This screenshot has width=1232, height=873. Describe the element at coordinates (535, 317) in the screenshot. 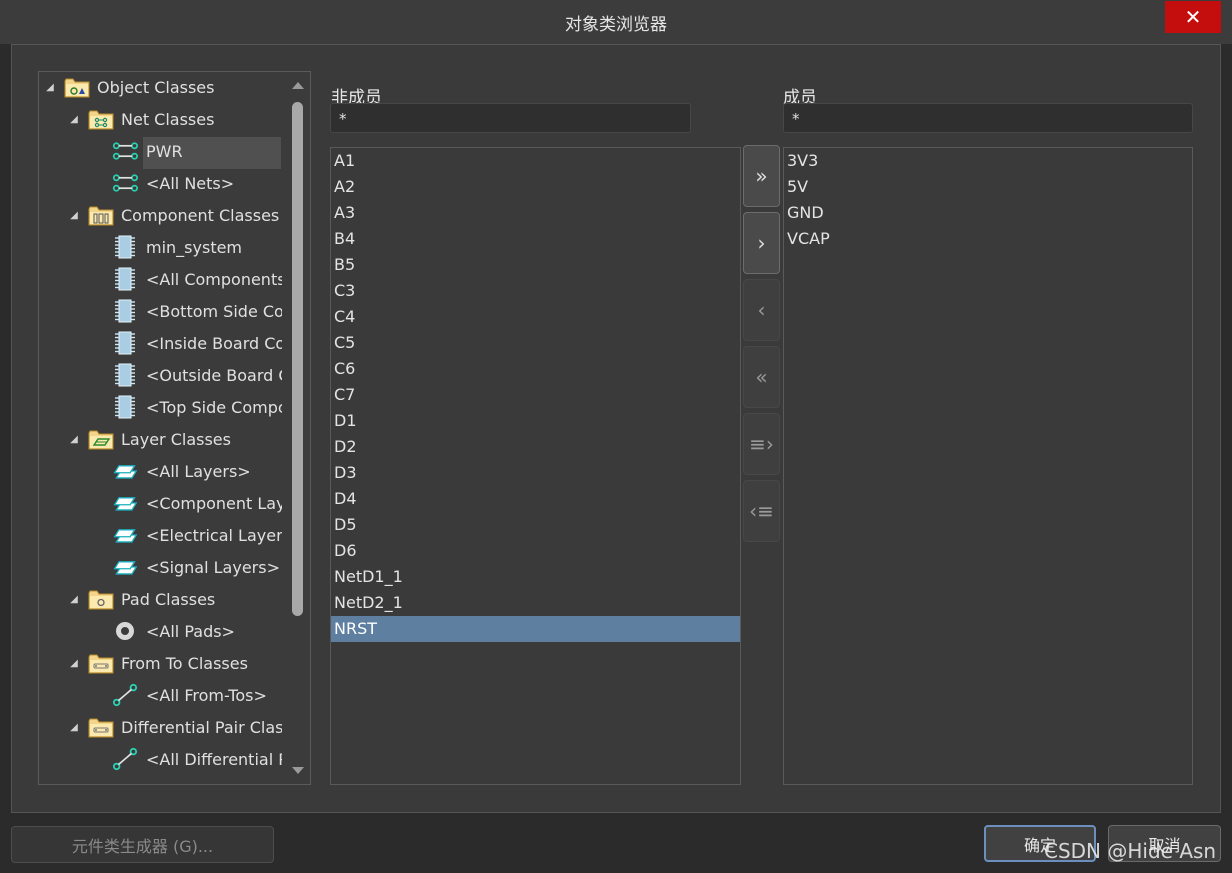

I see `list-item: C4` at that location.